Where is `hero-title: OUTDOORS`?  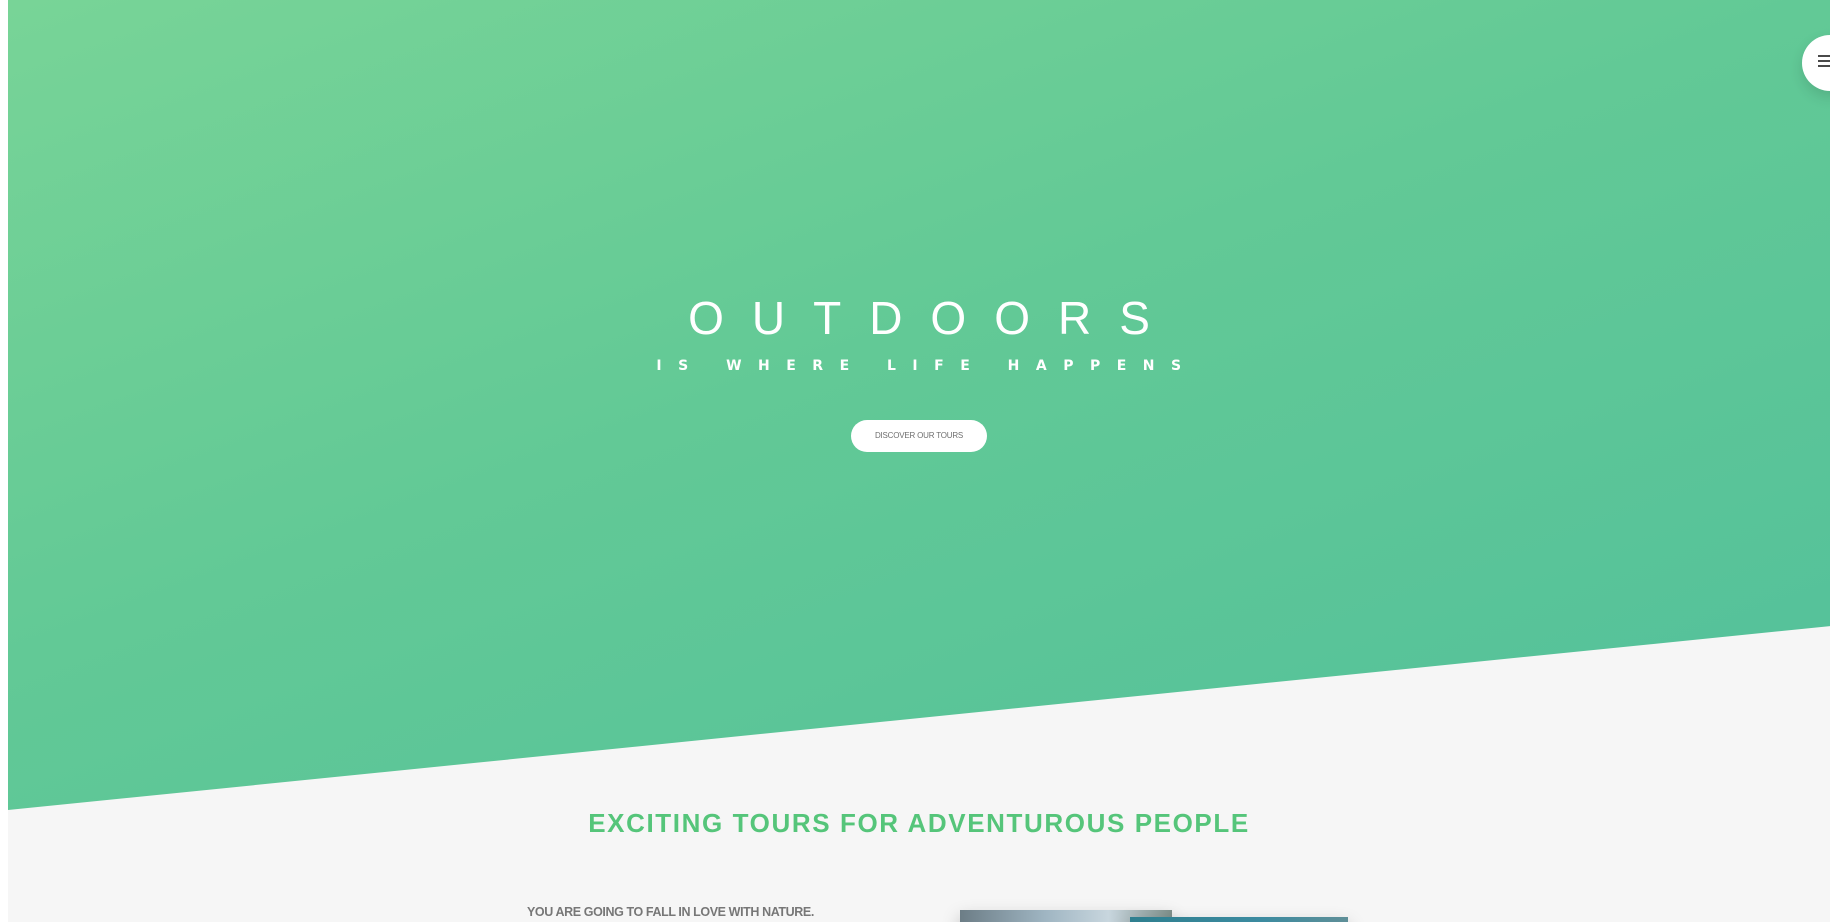
hero-title: OUTDOORS is located at coordinates (933, 318).